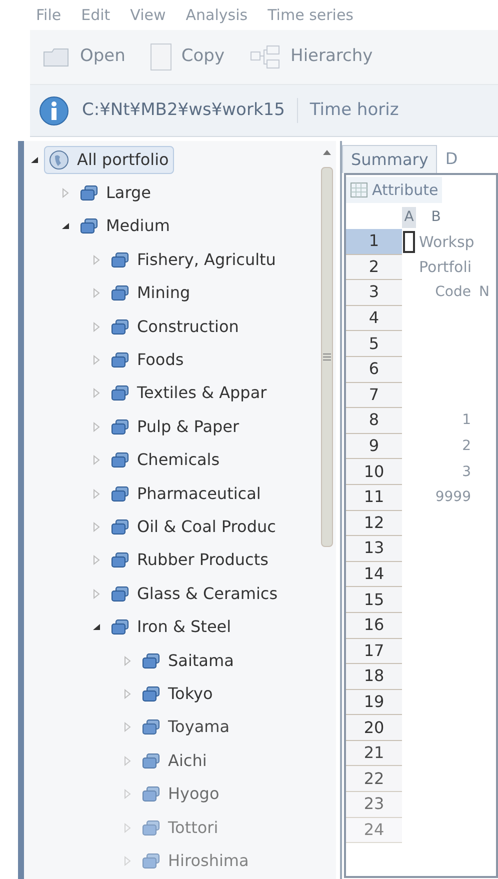  What do you see at coordinates (374, 319) in the screenshot?
I see `row-header: 4` at bounding box center [374, 319].